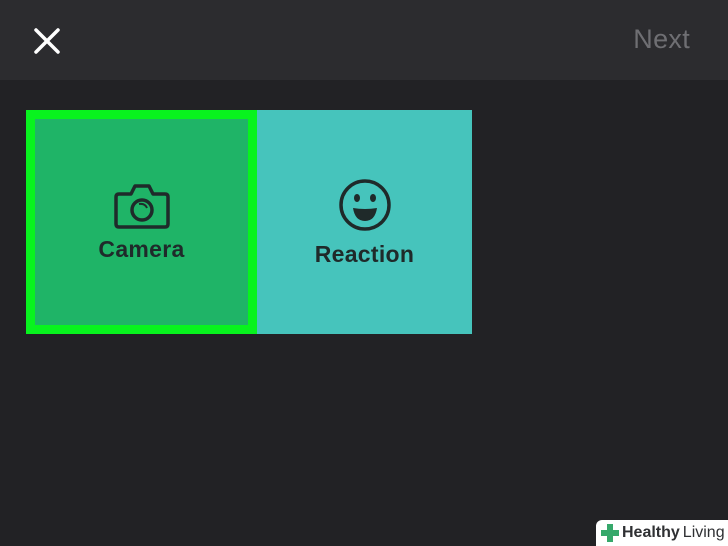 This screenshot has height=546, width=728. I want to click on plus-cross-icon, so click(610, 533).